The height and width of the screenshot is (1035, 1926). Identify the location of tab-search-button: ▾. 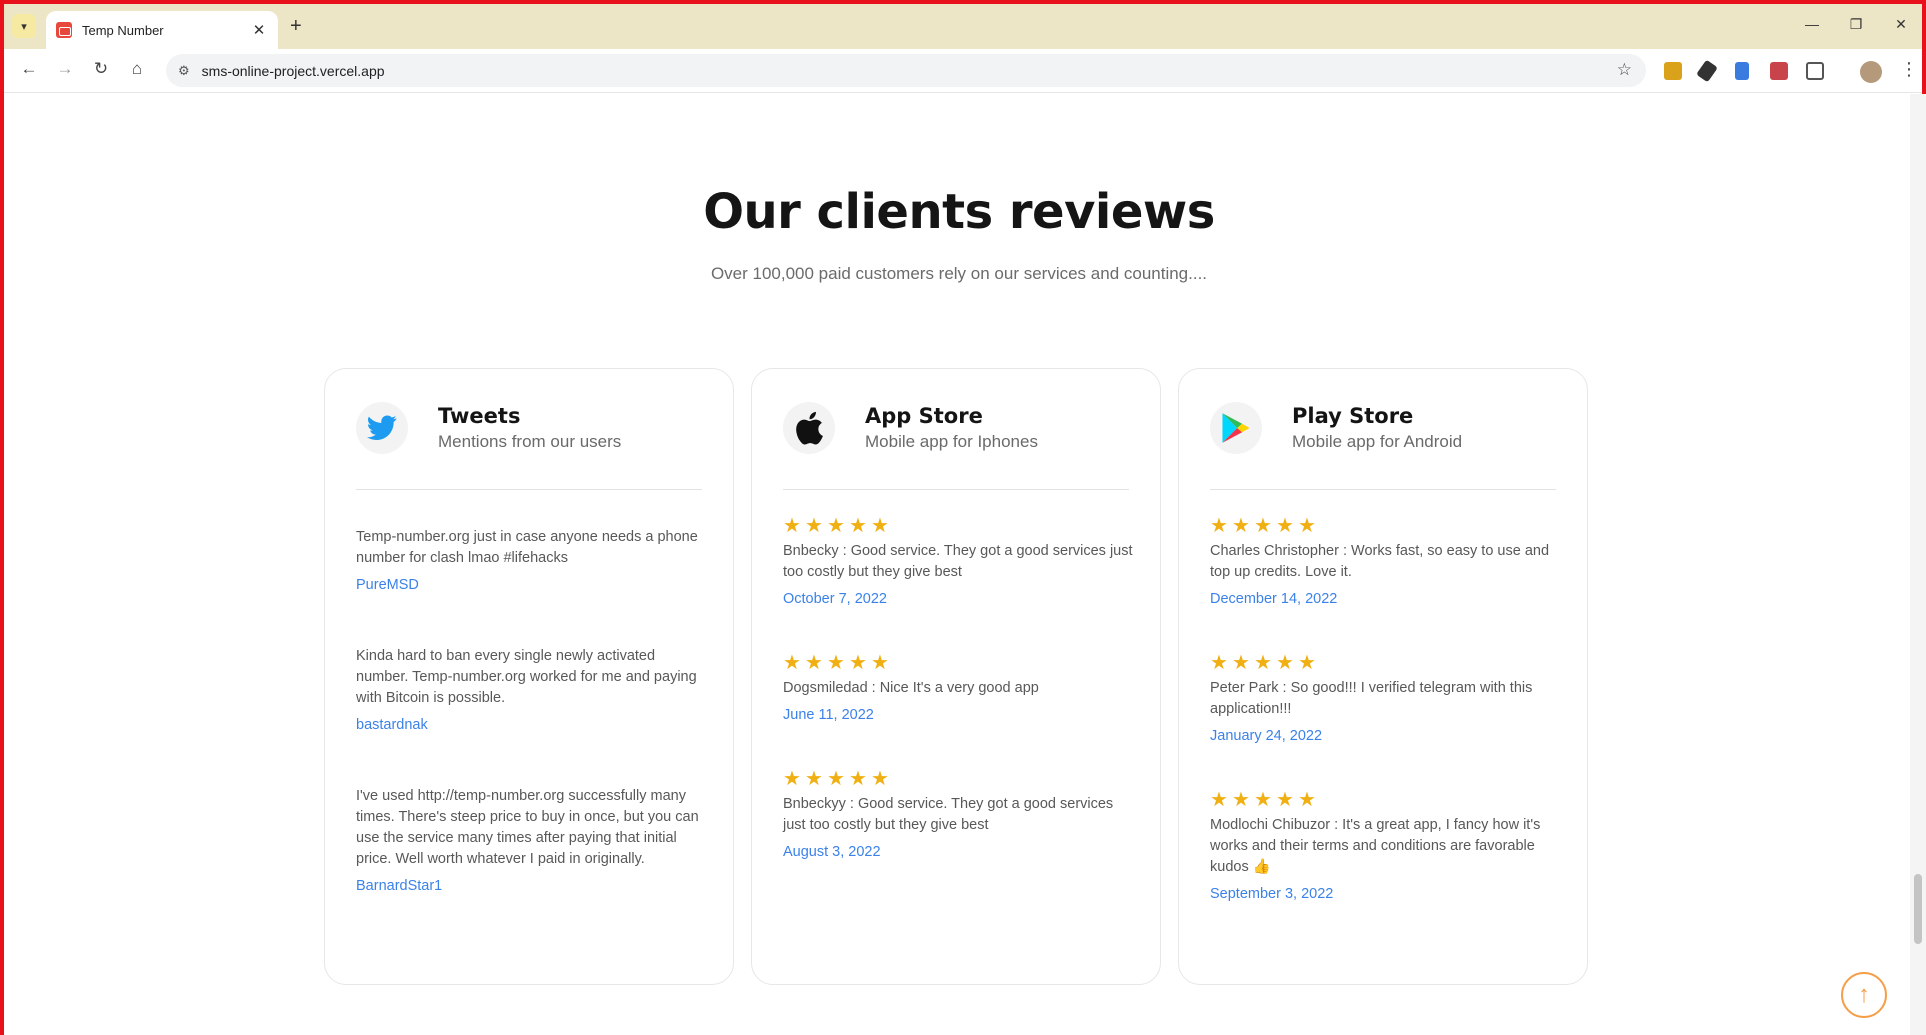
(24, 26).